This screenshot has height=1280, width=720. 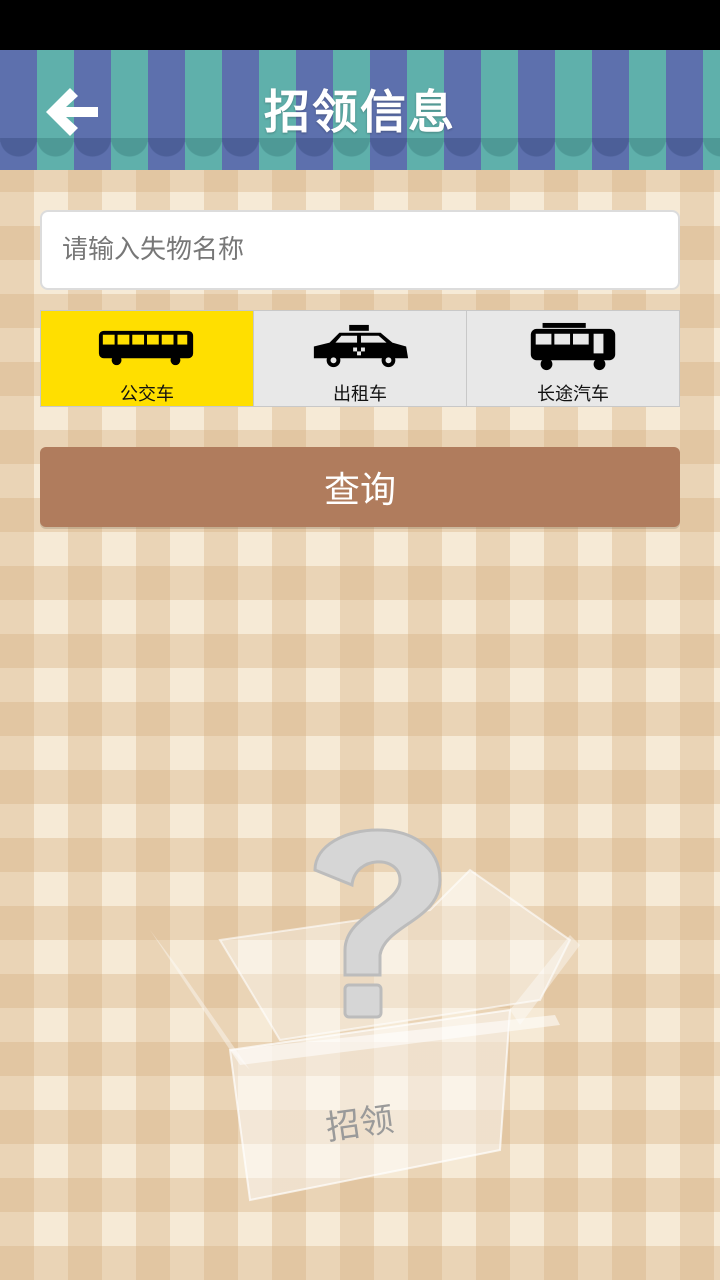 I want to click on bus-icon, so click(x=146, y=348).